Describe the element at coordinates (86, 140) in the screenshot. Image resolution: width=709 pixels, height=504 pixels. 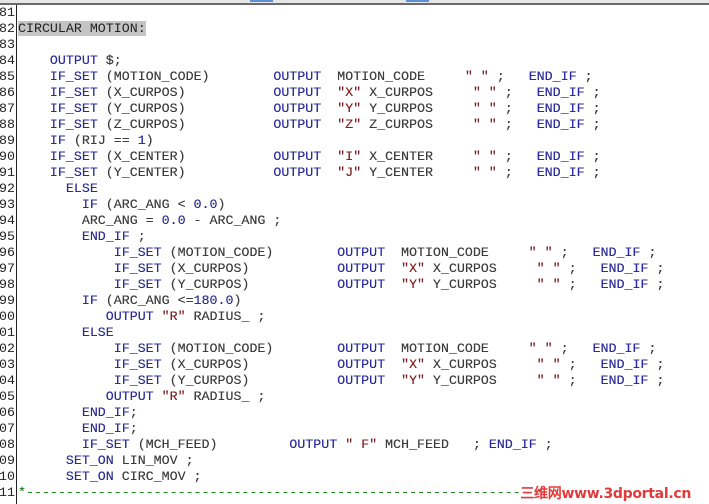
I see `line-code: IF (RIJ == 1)` at that location.